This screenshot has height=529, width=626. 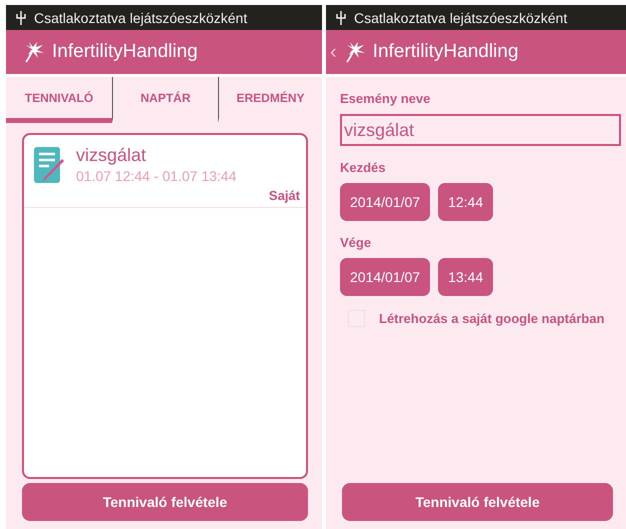 What do you see at coordinates (112, 155) in the screenshot?
I see `todo-title: vizsgálat` at bounding box center [112, 155].